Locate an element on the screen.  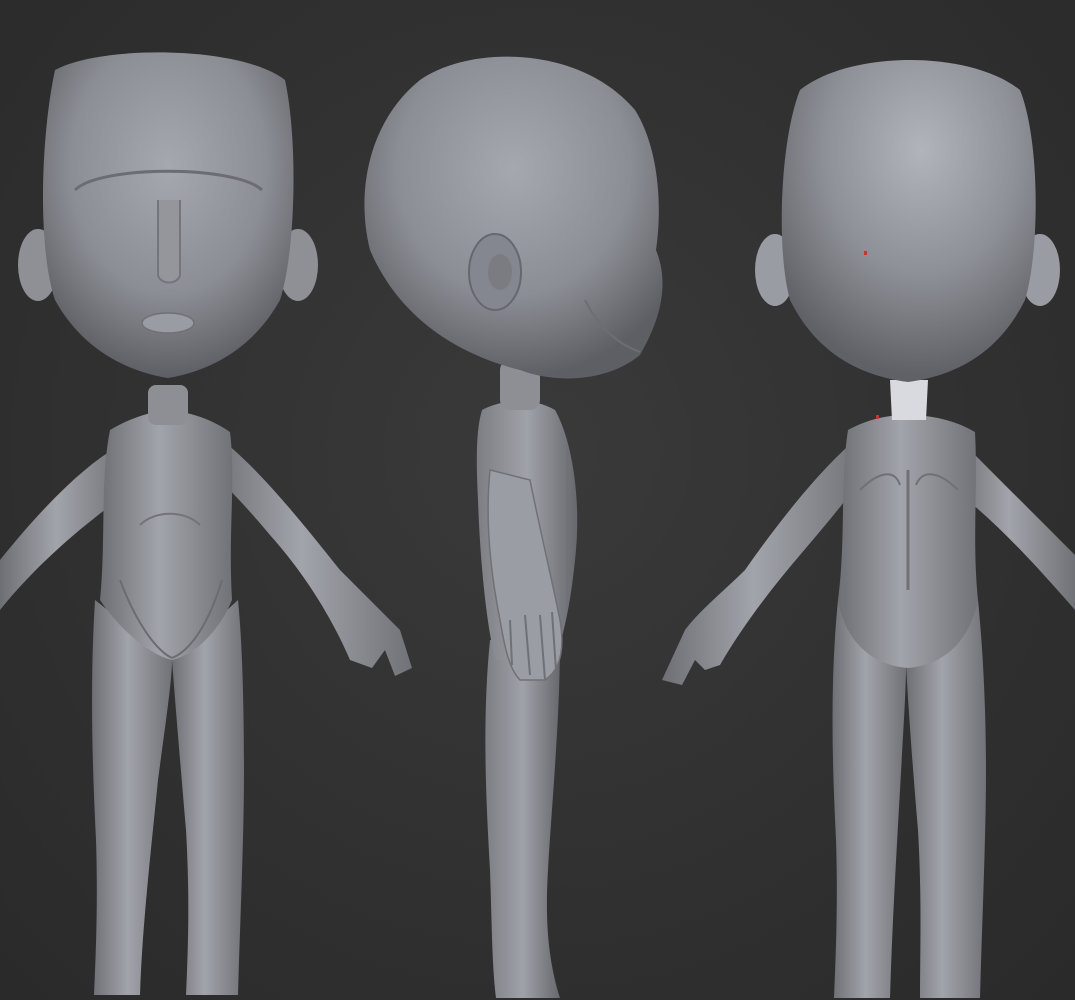
front-right-leg is located at coordinates (208, 797).